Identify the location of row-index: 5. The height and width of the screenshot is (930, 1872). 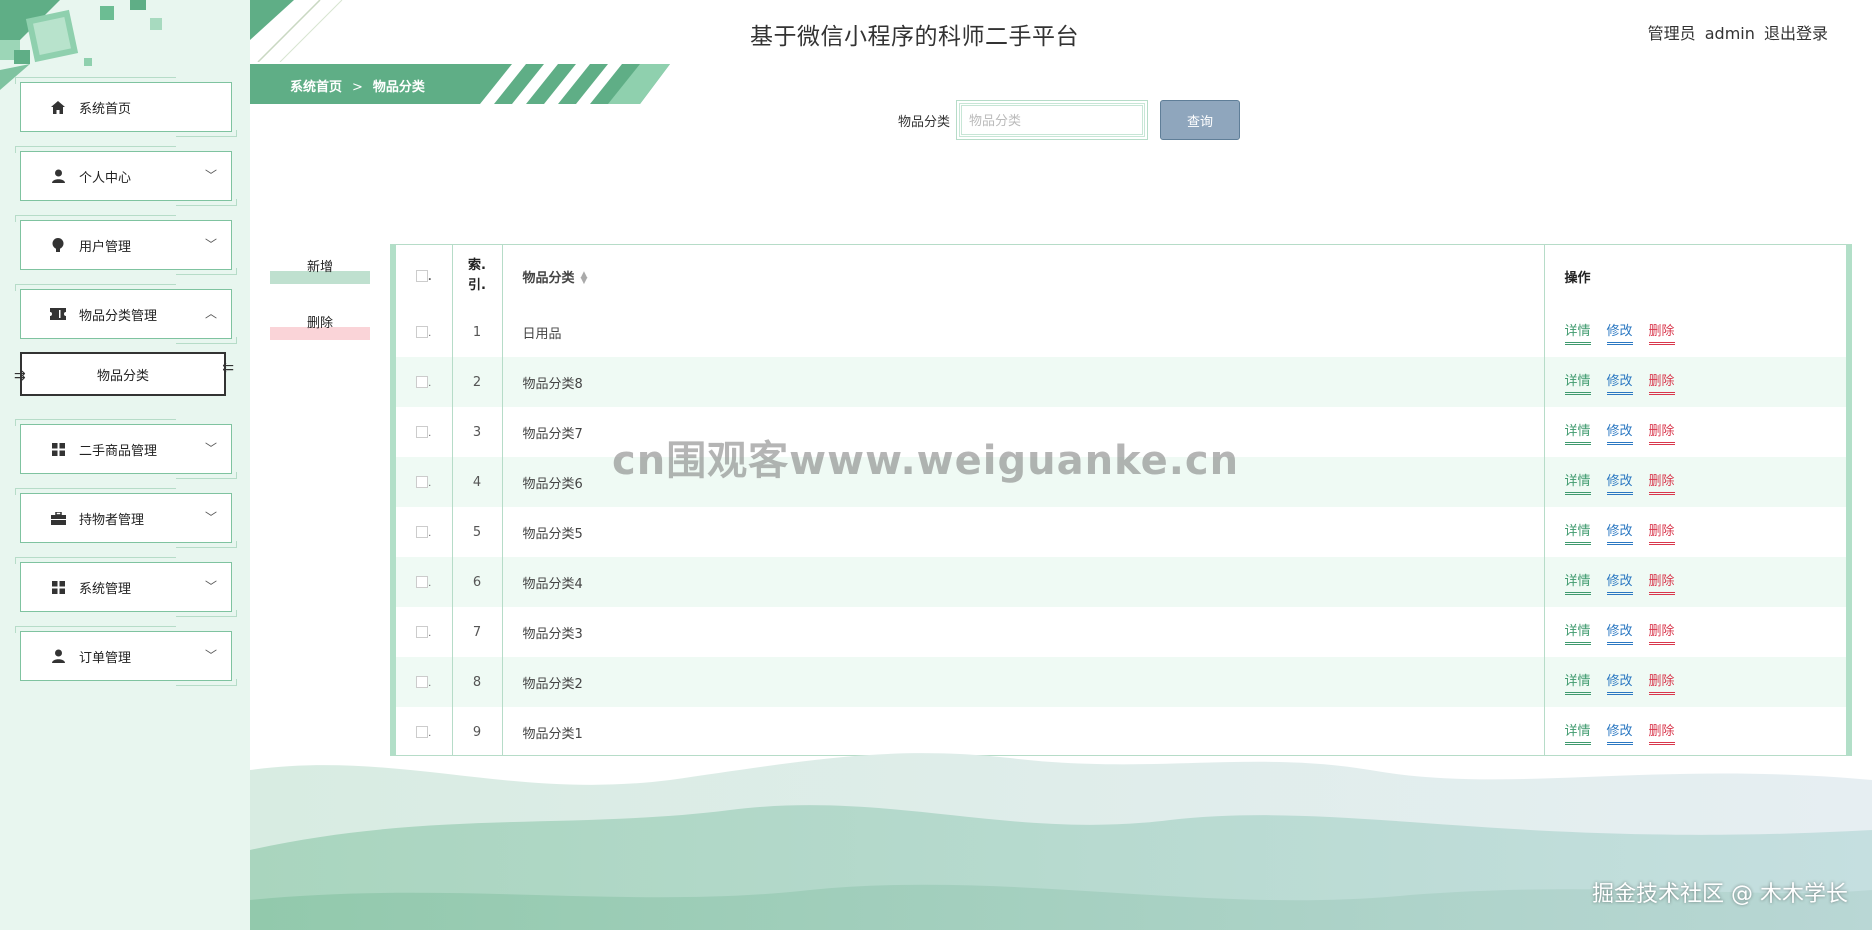
(477, 532).